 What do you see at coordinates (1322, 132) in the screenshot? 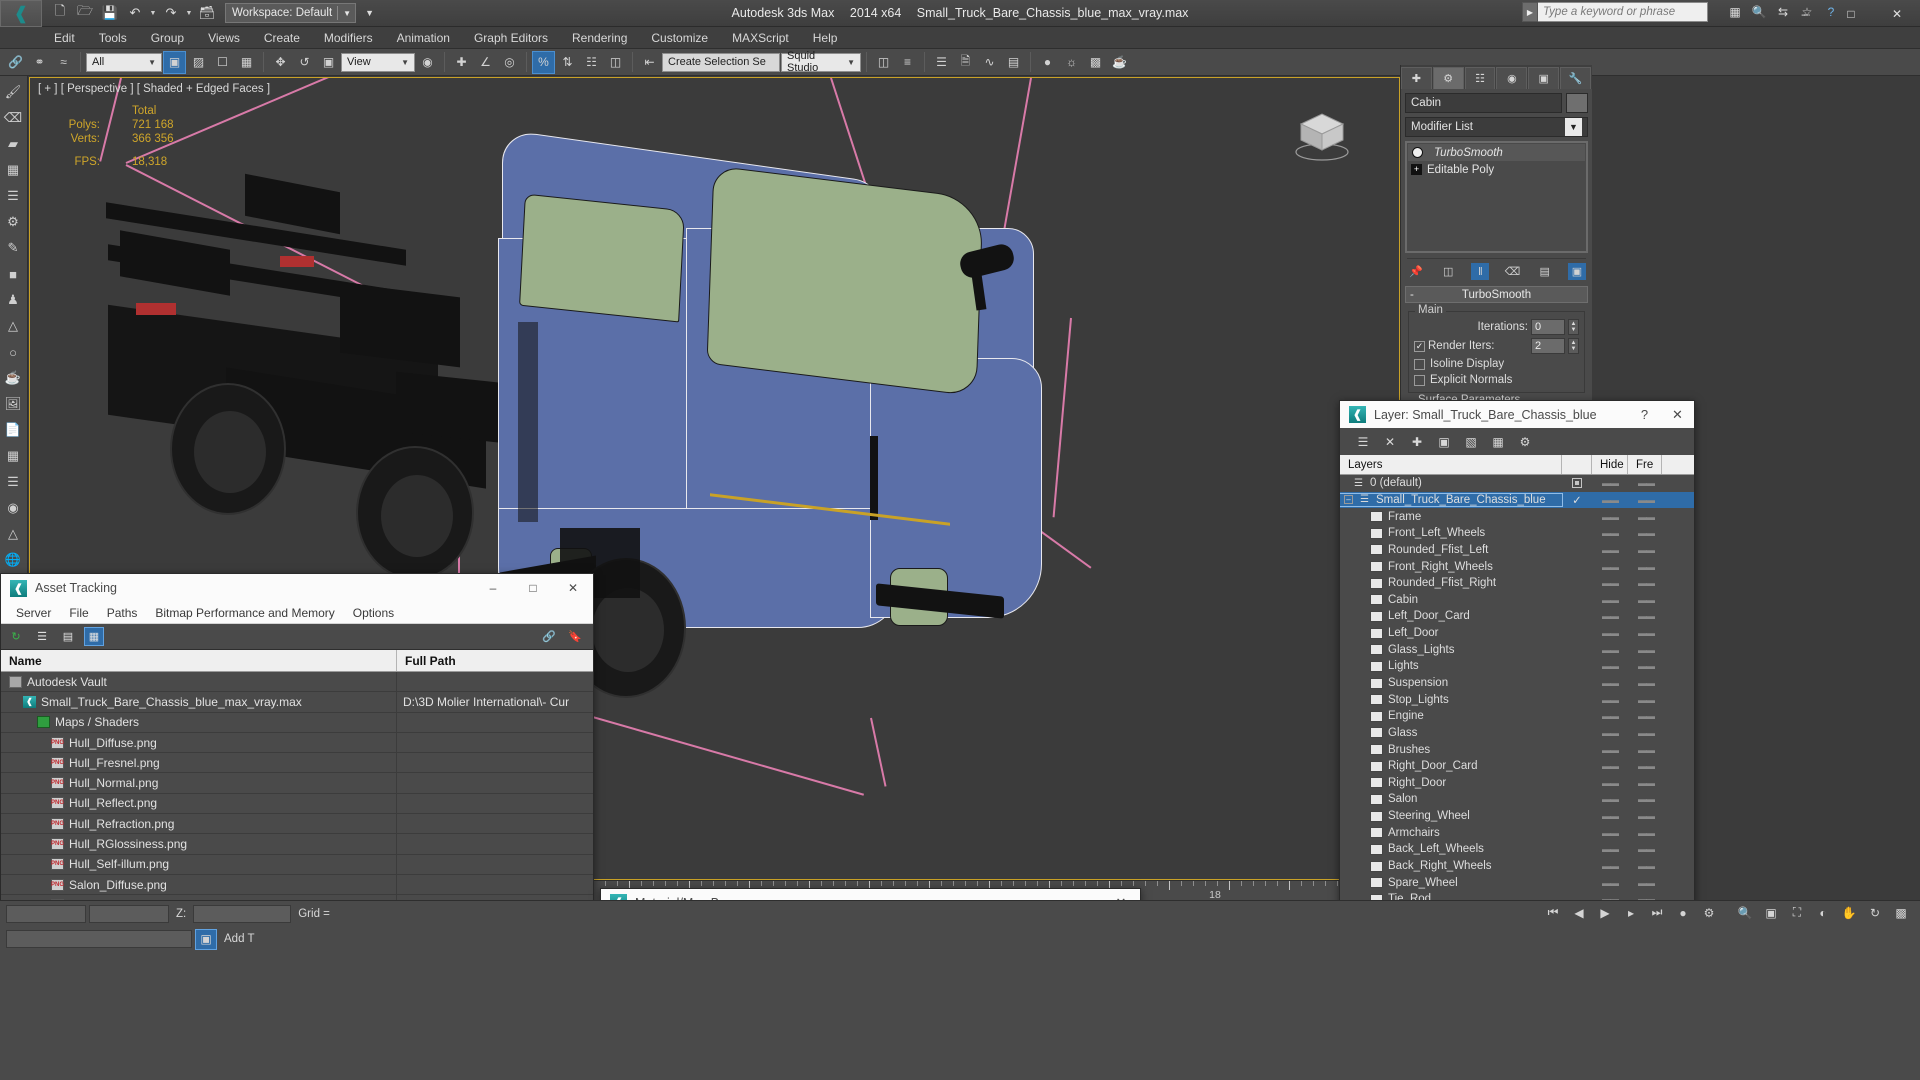
I see `view-cube` at bounding box center [1322, 132].